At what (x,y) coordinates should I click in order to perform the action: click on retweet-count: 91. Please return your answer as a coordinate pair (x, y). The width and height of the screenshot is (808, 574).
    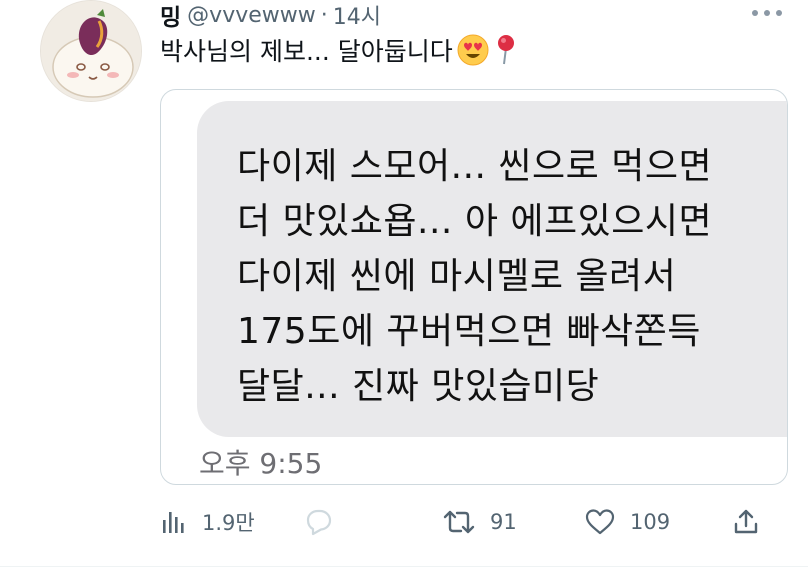
    Looking at the image, I should click on (503, 522).